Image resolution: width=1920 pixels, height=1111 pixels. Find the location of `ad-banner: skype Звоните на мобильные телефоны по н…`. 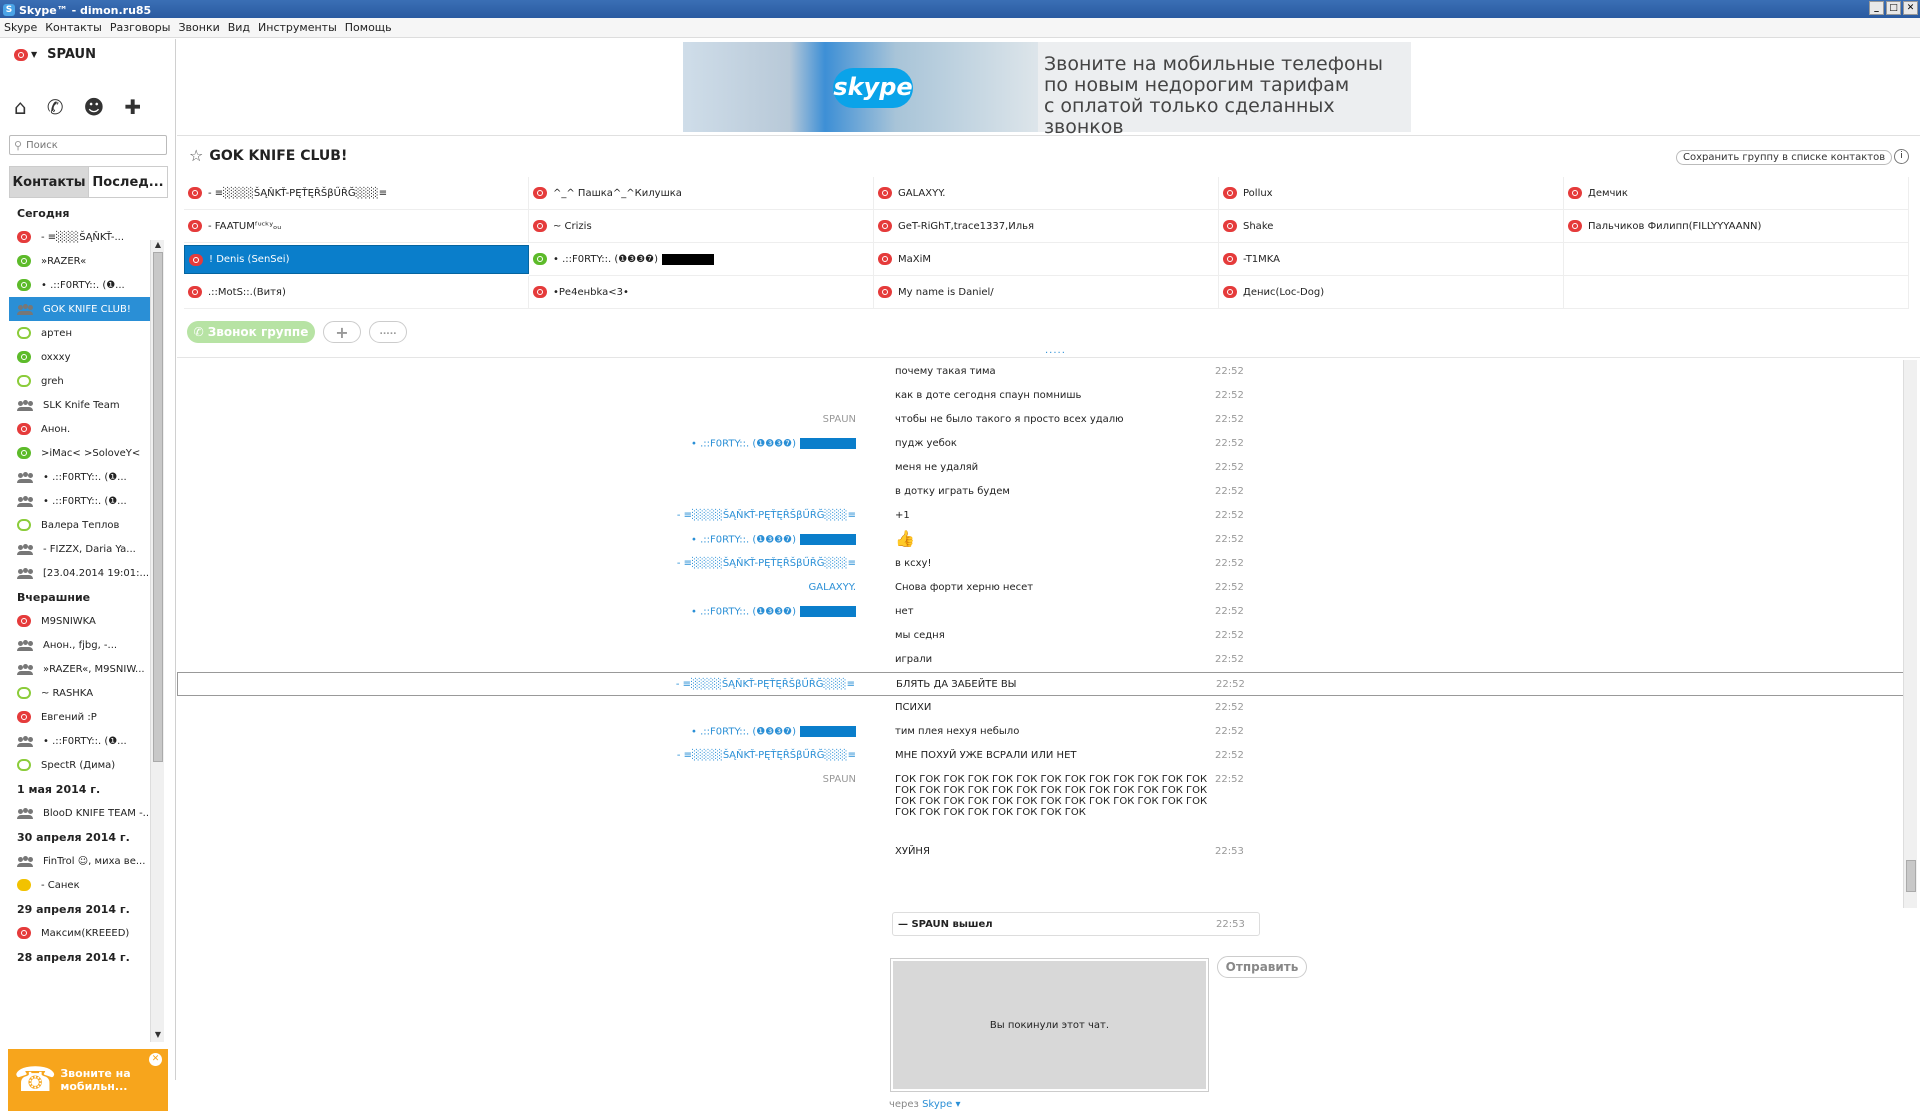

ad-banner: skype Звоните на мобильные телефоны по н… is located at coordinates (1047, 90).